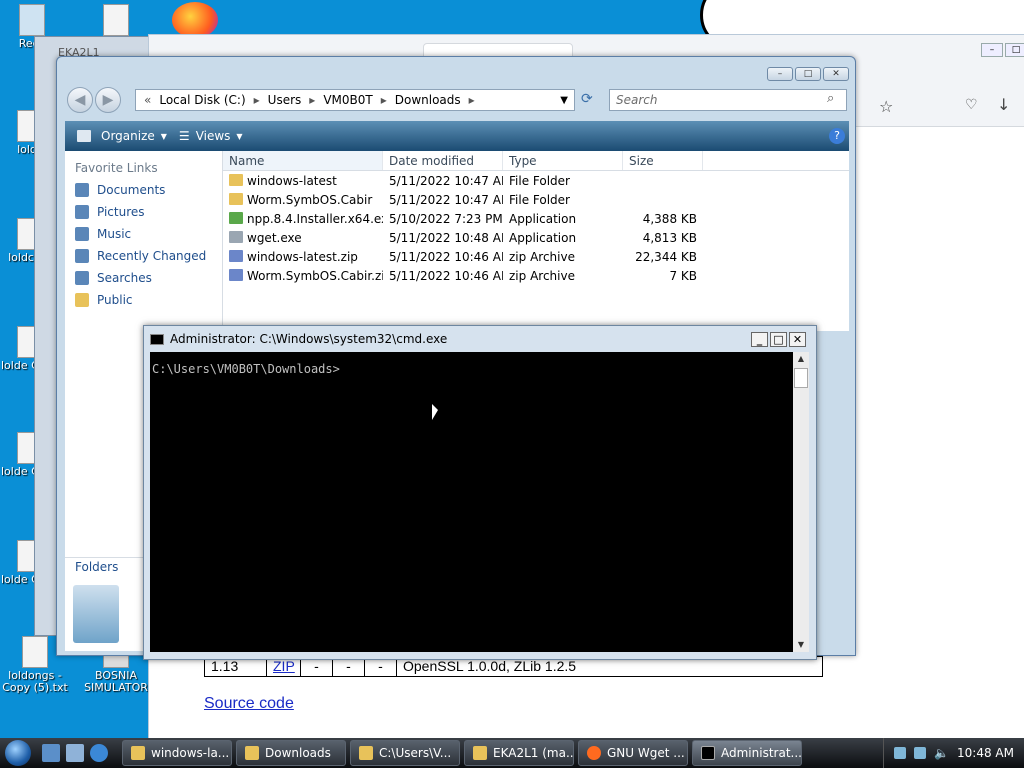 This screenshot has height=768, width=1024. Describe the element at coordinates (148, 234) in the screenshot. I see `favorite-link-music: Music` at that location.